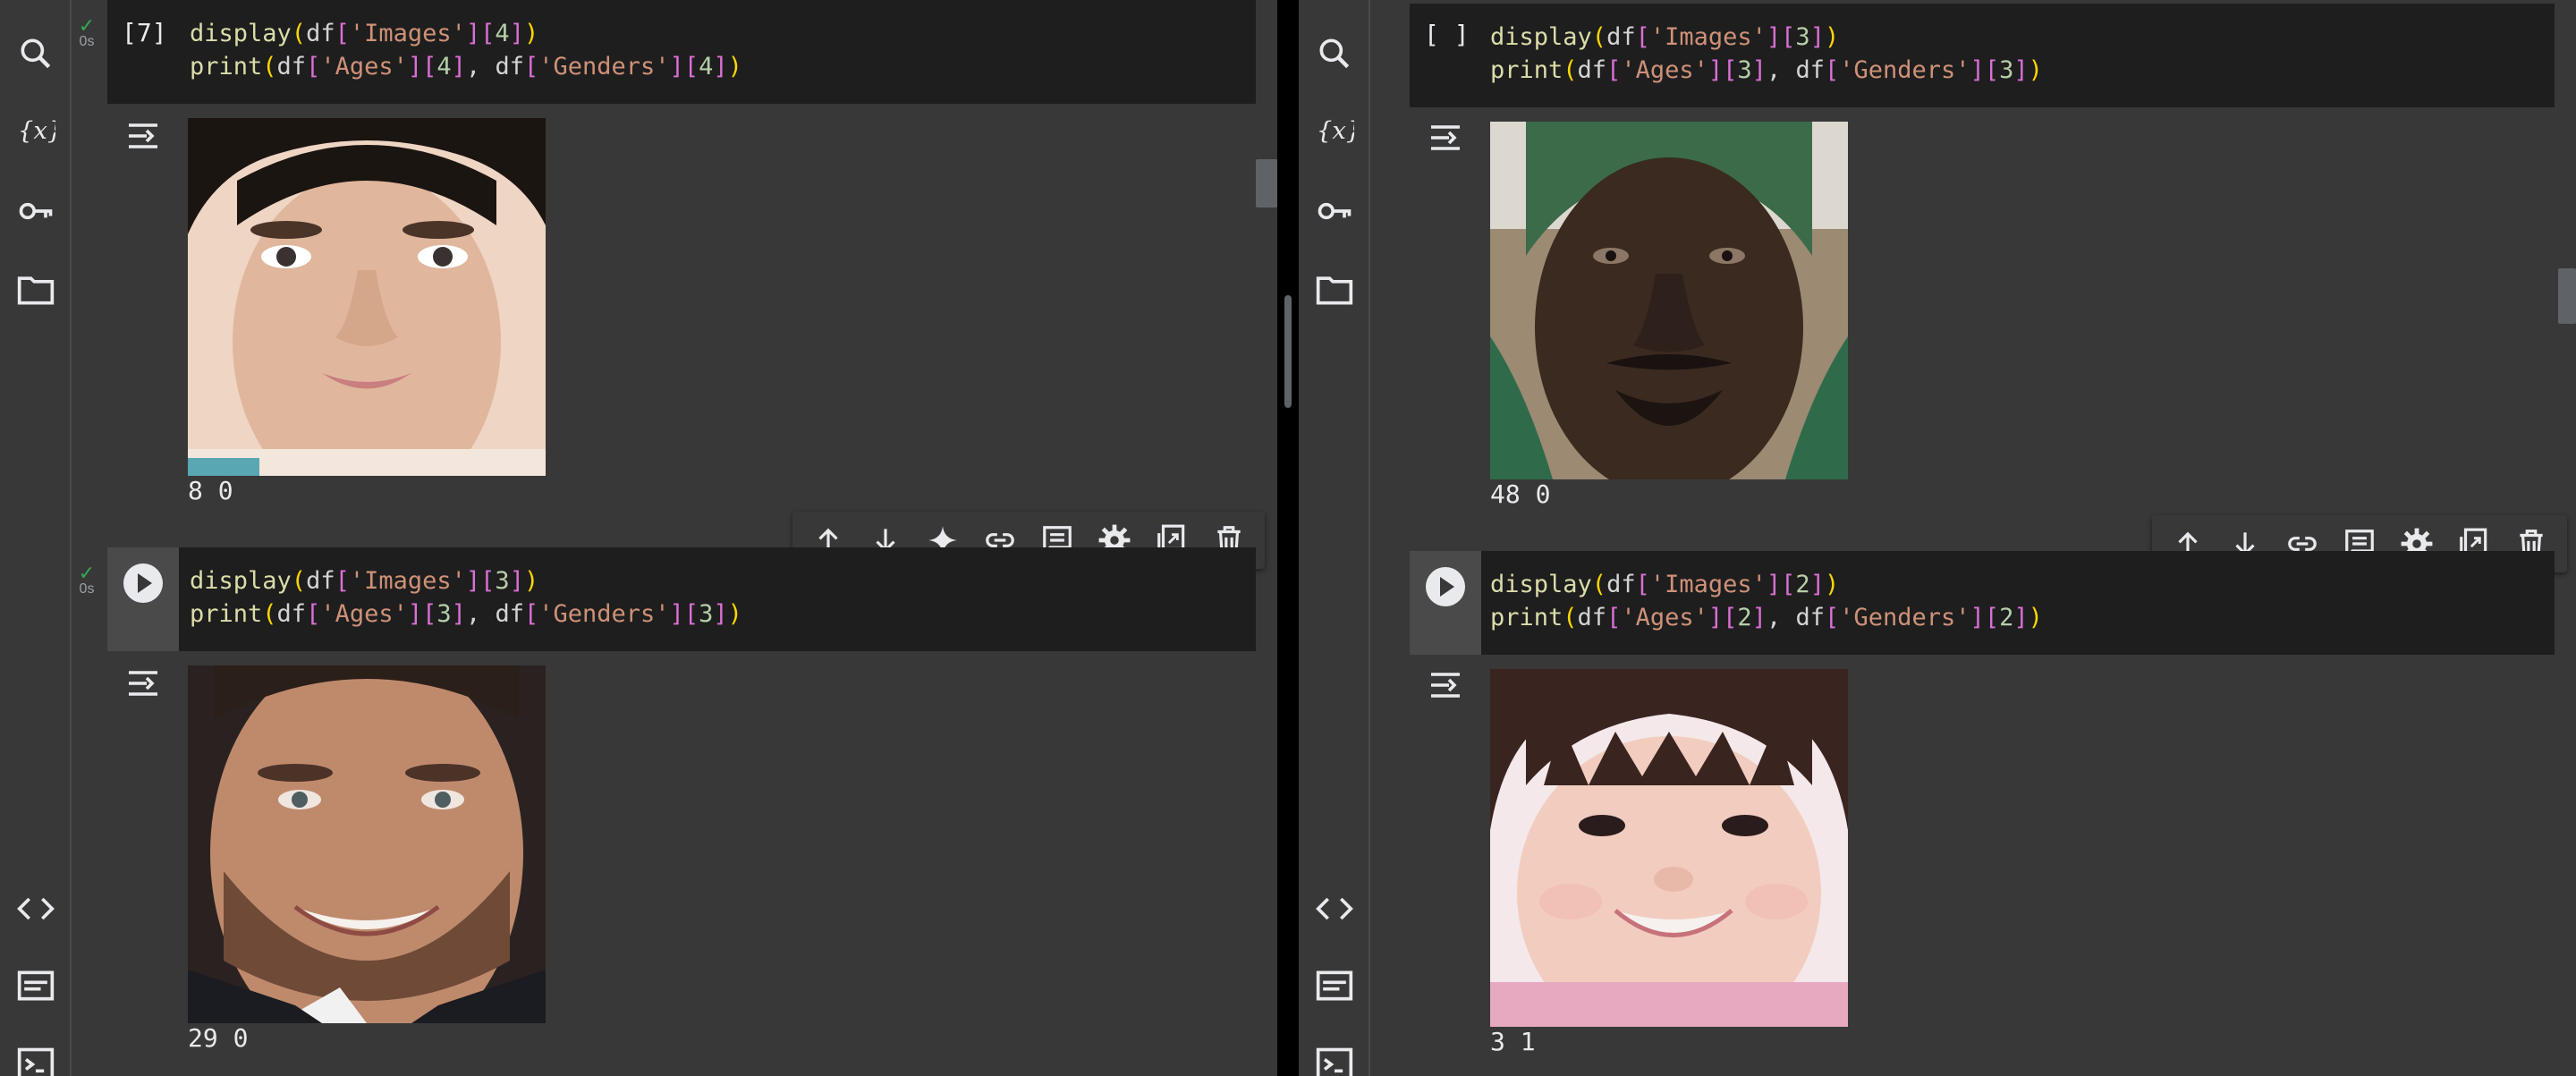 The width and height of the screenshot is (2576, 1076). Describe the element at coordinates (367, 844) in the screenshot. I see `man-beard-face` at that location.